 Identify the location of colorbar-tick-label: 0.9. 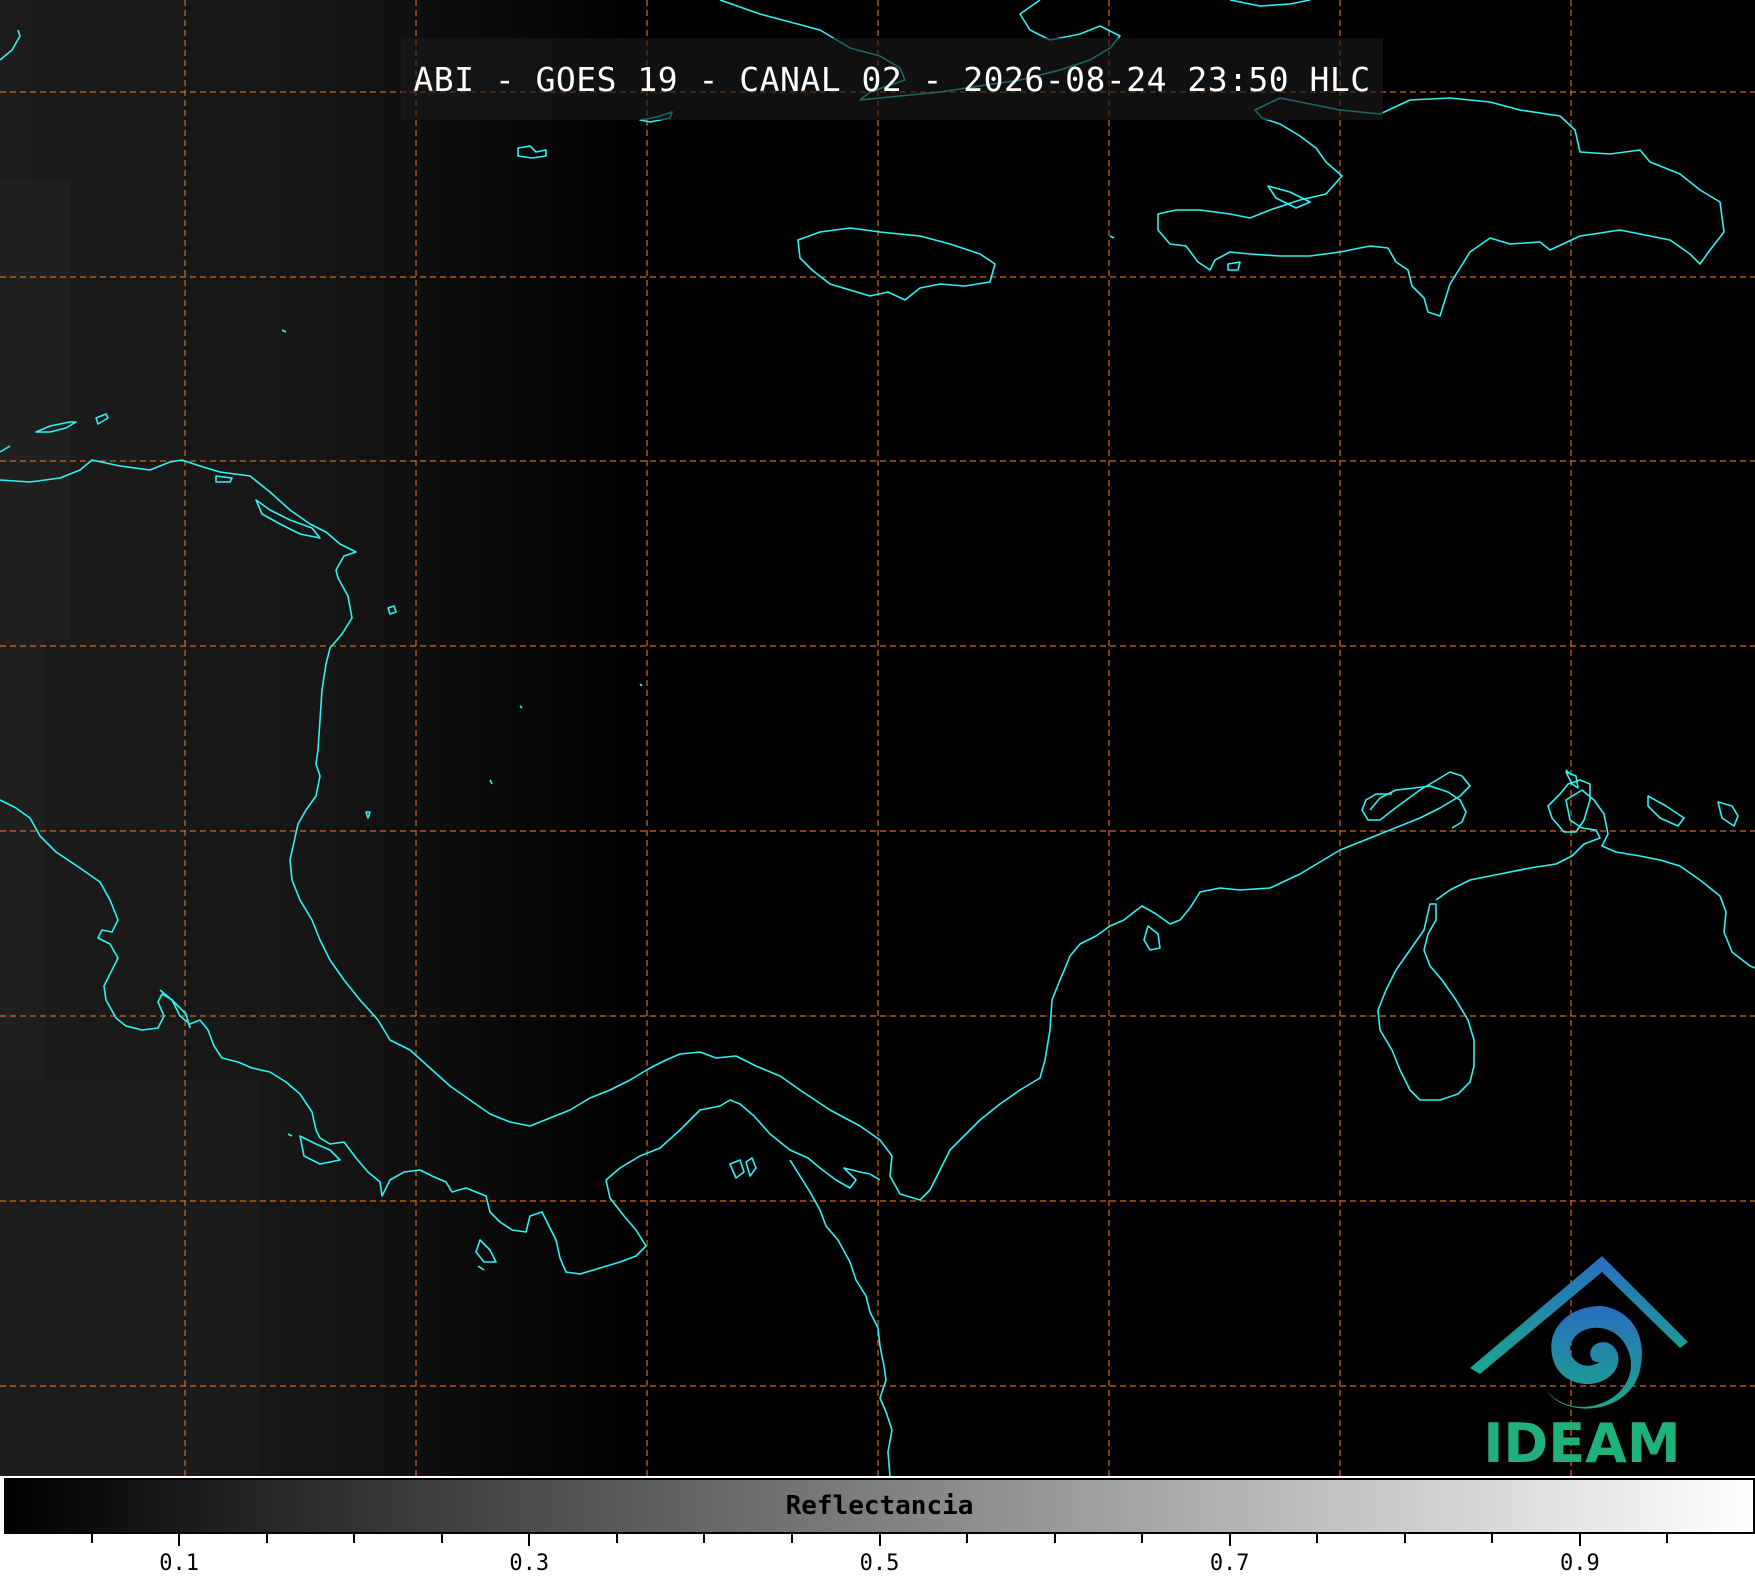
(1580, 1563).